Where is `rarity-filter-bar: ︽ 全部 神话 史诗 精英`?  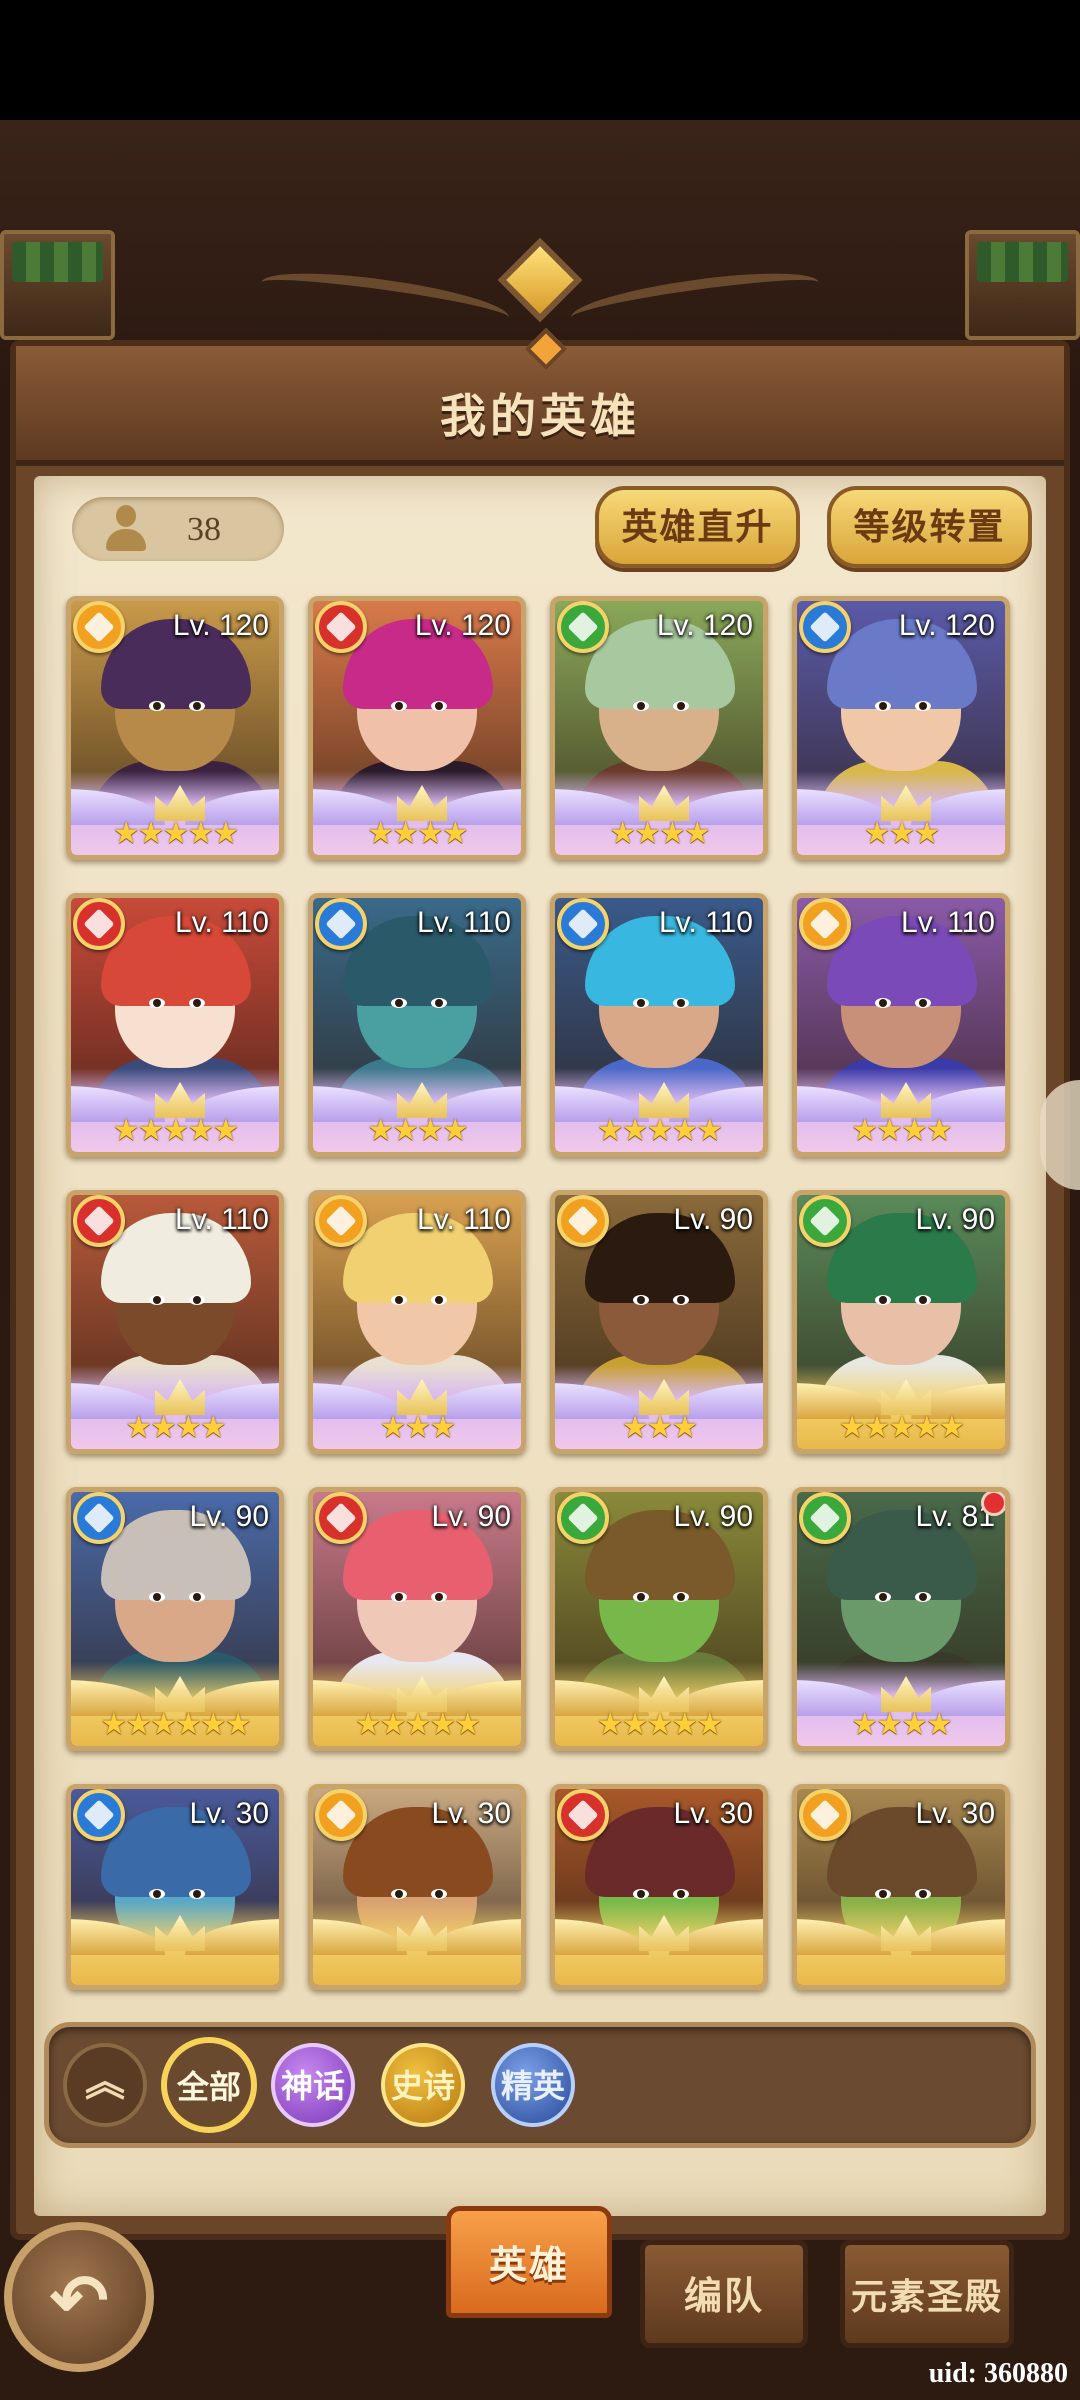 rarity-filter-bar: ︽ 全部 神话 史诗 精英 is located at coordinates (540, 2085).